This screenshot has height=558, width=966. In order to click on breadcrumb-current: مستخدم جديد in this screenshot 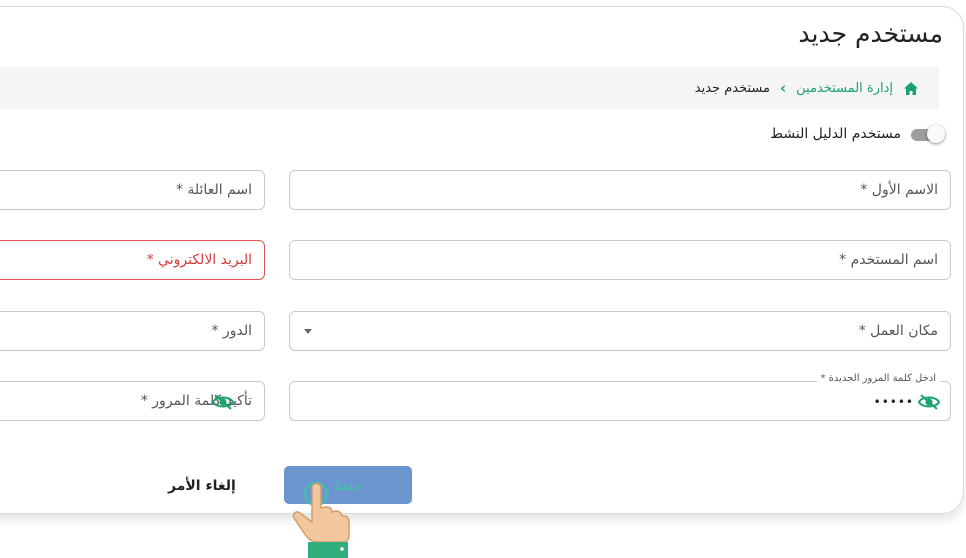, I will do `click(732, 88)`.